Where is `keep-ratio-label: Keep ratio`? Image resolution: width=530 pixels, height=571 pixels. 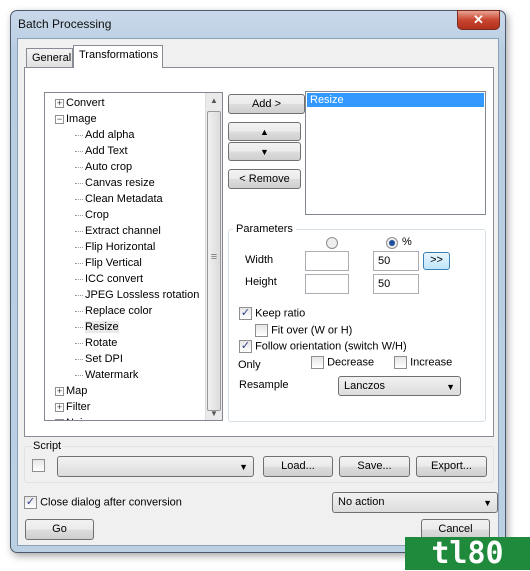
keep-ratio-label: Keep ratio is located at coordinates (280, 313).